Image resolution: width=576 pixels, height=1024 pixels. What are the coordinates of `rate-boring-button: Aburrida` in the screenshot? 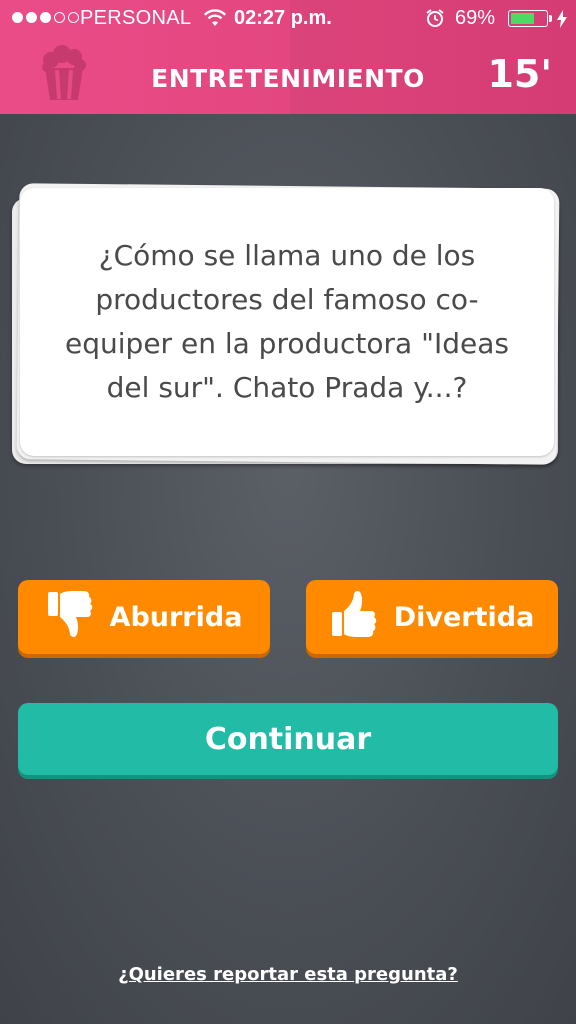 It's located at (144, 617).